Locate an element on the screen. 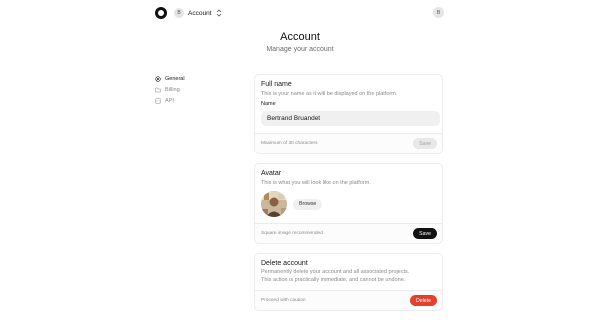  browse-button: Browse is located at coordinates (308, 204).